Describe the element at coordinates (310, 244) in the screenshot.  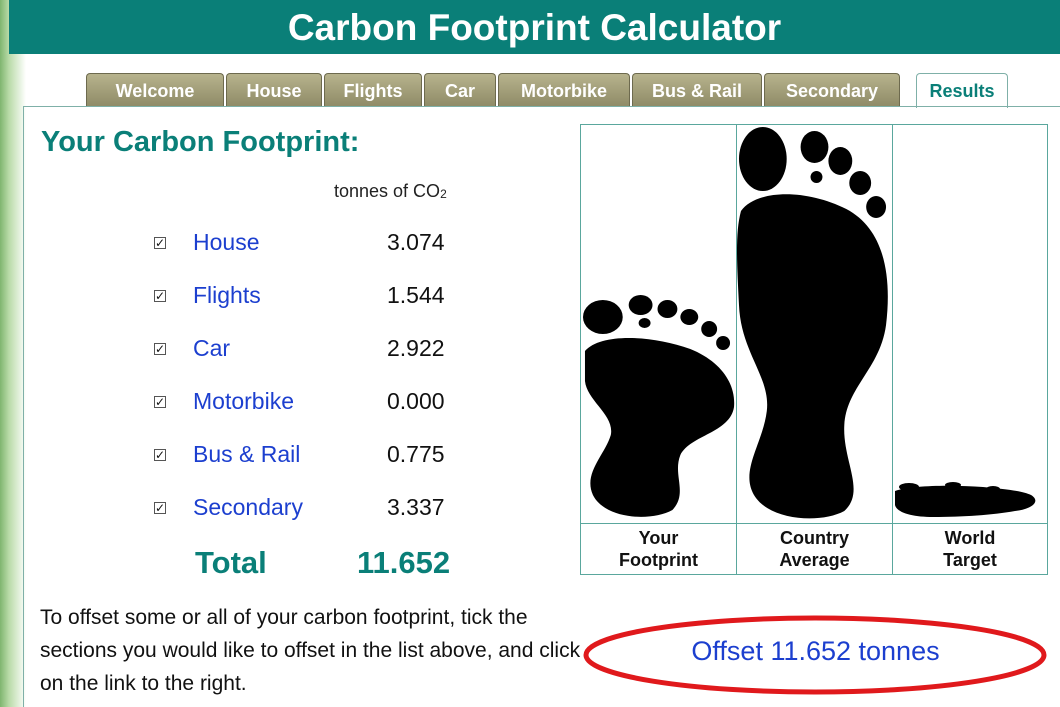
I see `result-row-house: ✓ House 3.074` at that location.